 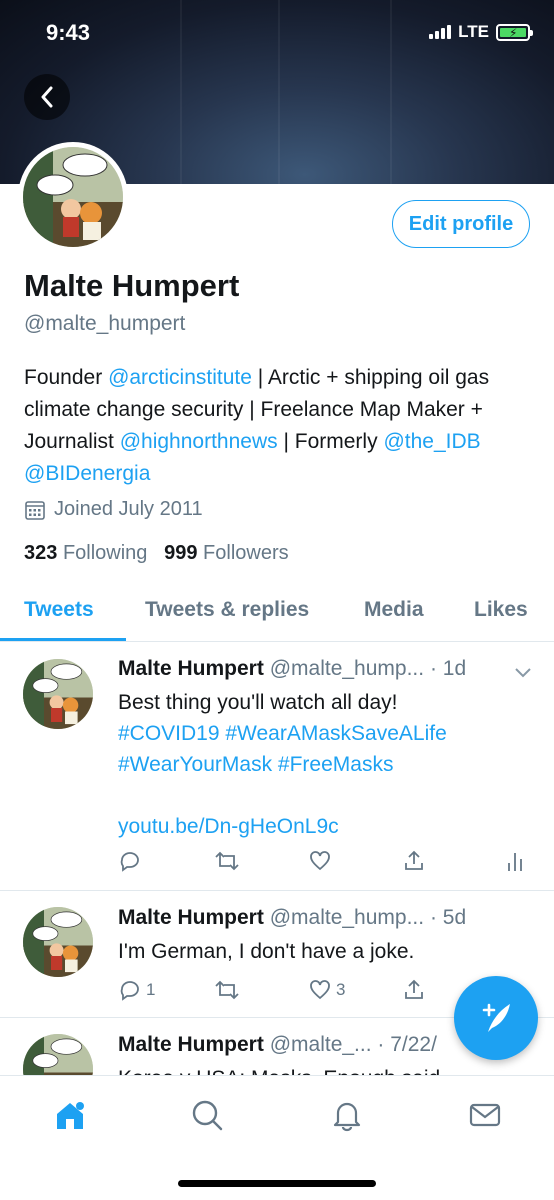 What do you see at coordinates (105, 553) in the screenshot?
I see `following-label: Following` at bounding box center [105, 553].